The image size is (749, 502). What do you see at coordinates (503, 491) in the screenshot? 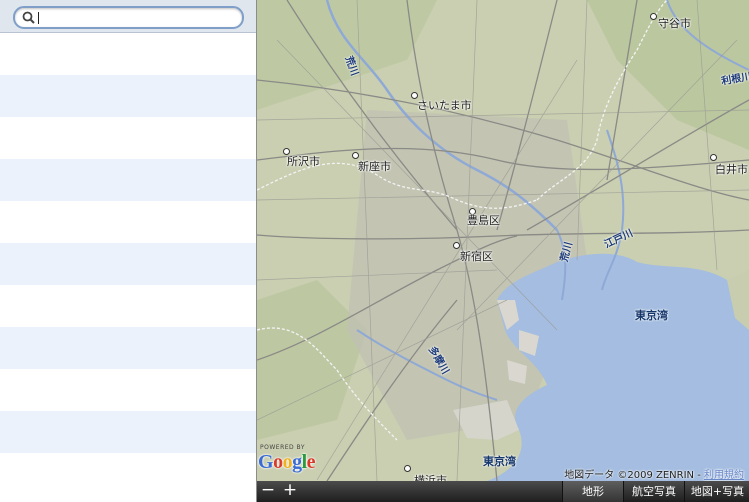
I see `map-toolbar: − + 地形 航空写真 地図+写真` at bounding box center [503, 491].